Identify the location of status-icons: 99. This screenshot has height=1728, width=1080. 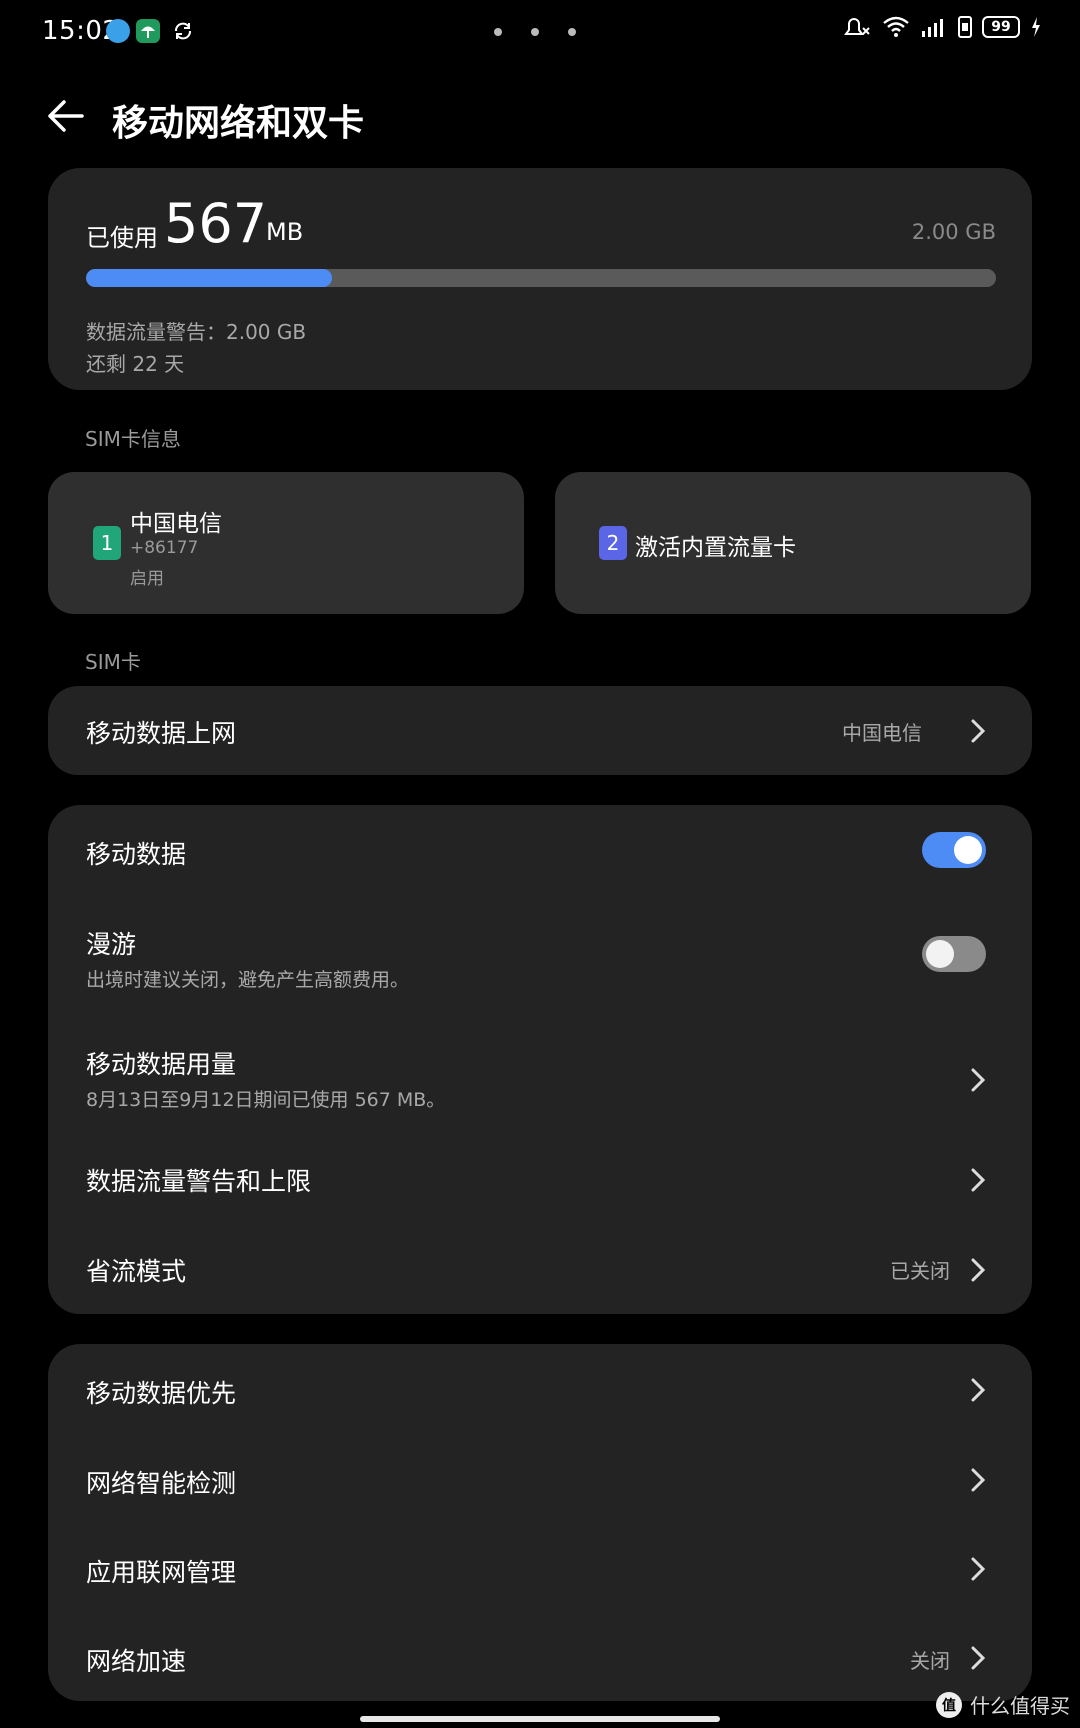
(942, 27).